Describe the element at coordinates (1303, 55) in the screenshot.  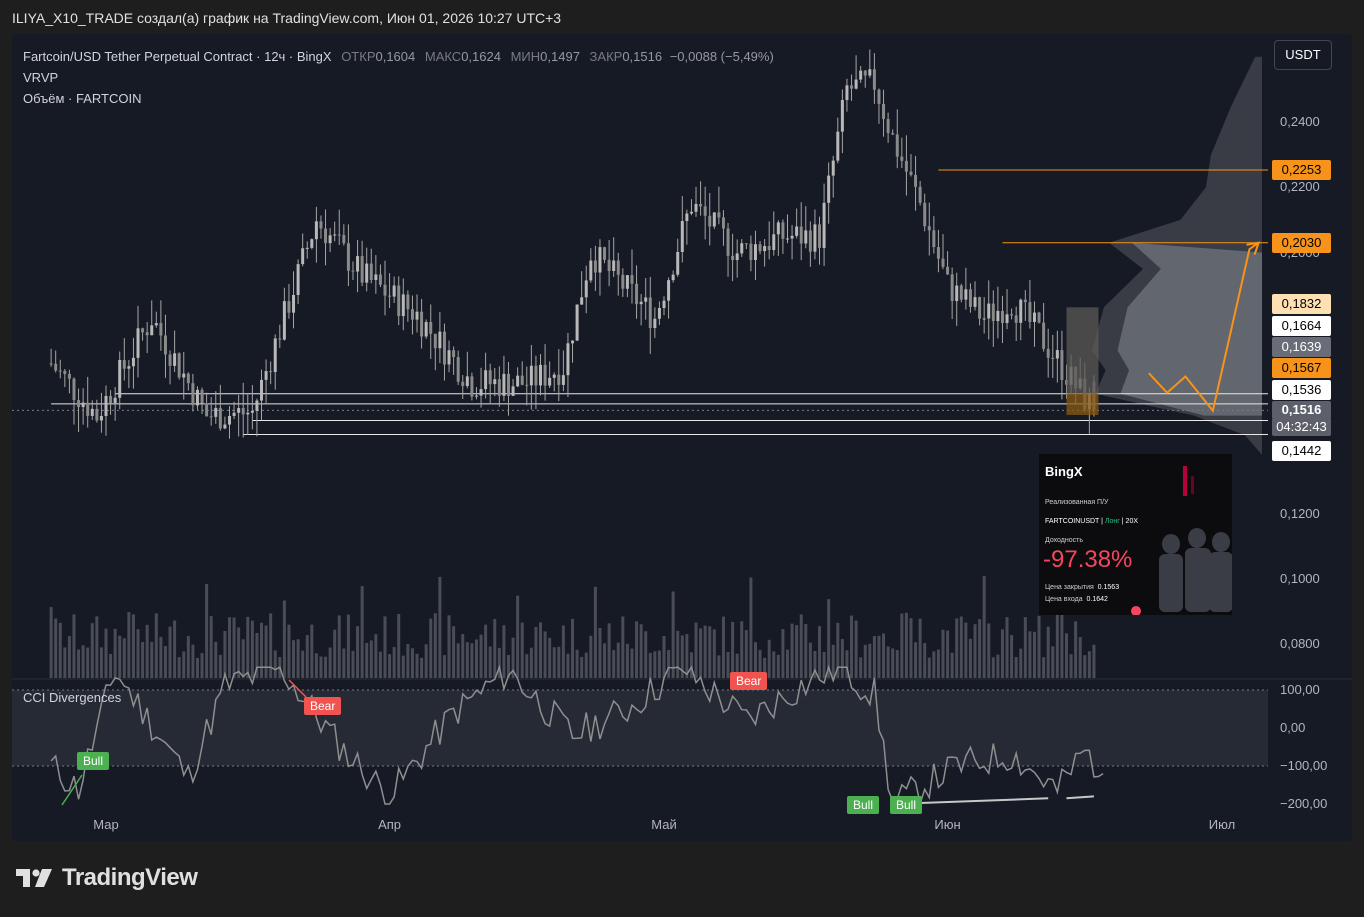
I see `currency-button: USDT` at that location.